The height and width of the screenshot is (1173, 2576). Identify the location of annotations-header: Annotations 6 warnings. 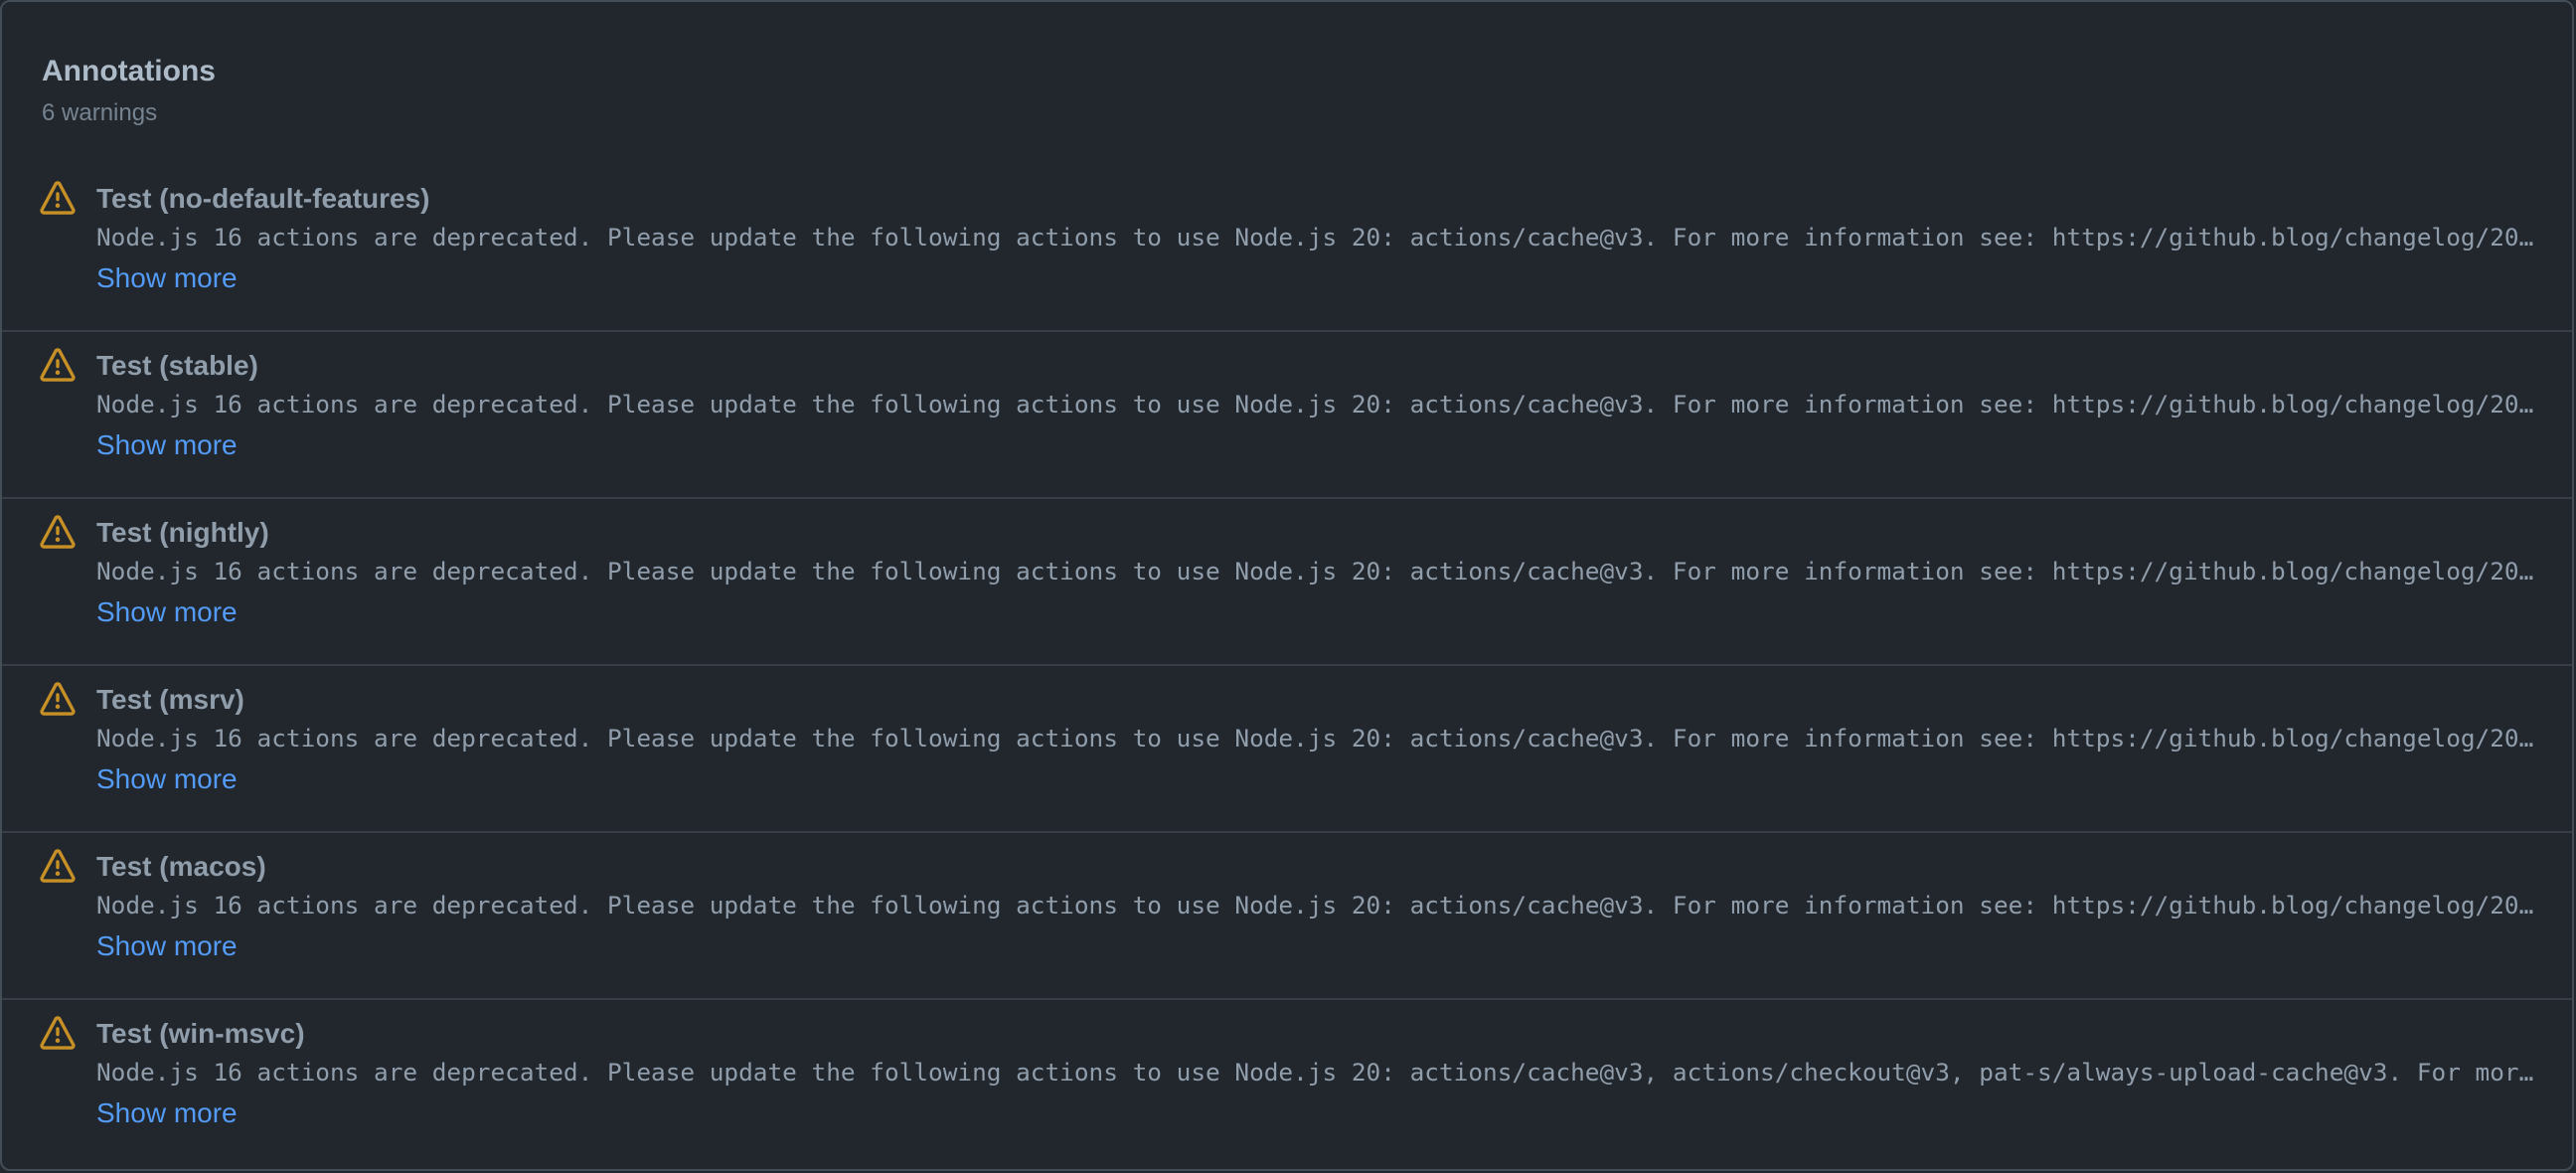
(1287, 83).